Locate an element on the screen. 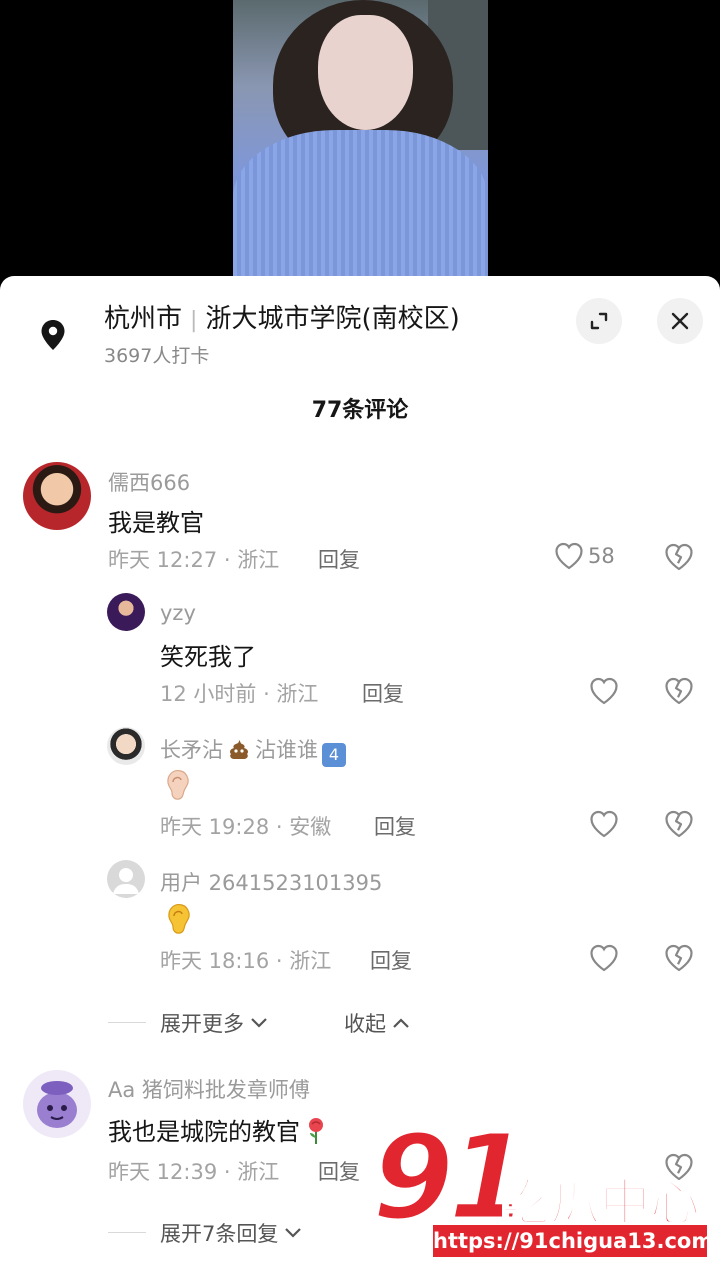 This screenshot has height=1280, width=720. comment-username: yzy is located at coordinates (178, 613).